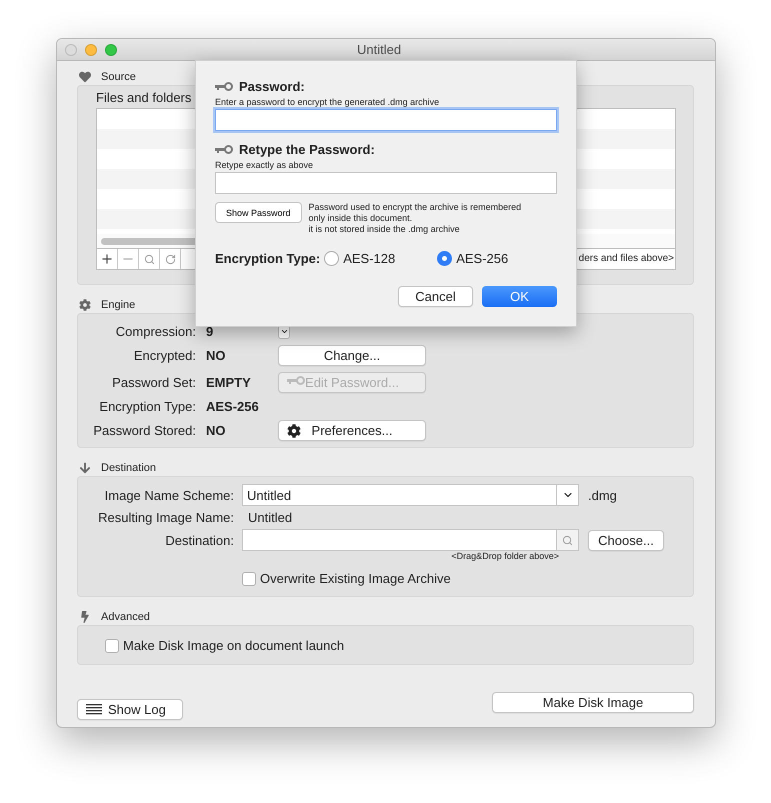 This screenshot has width=771, height=803. Describe the element at coordinates (272, 86) in the screenshot. I see `section-title: Password:` at that location.